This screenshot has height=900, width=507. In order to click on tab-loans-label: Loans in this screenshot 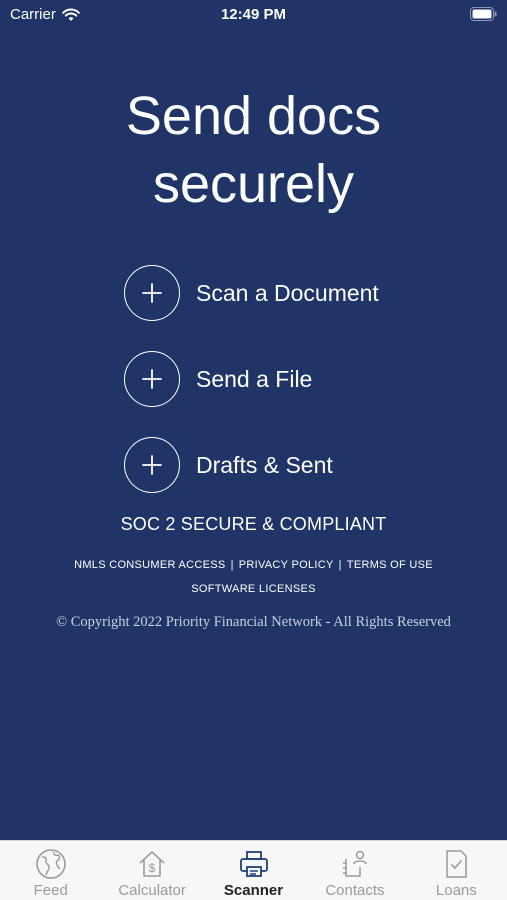, I will do `click(456, 890)`.